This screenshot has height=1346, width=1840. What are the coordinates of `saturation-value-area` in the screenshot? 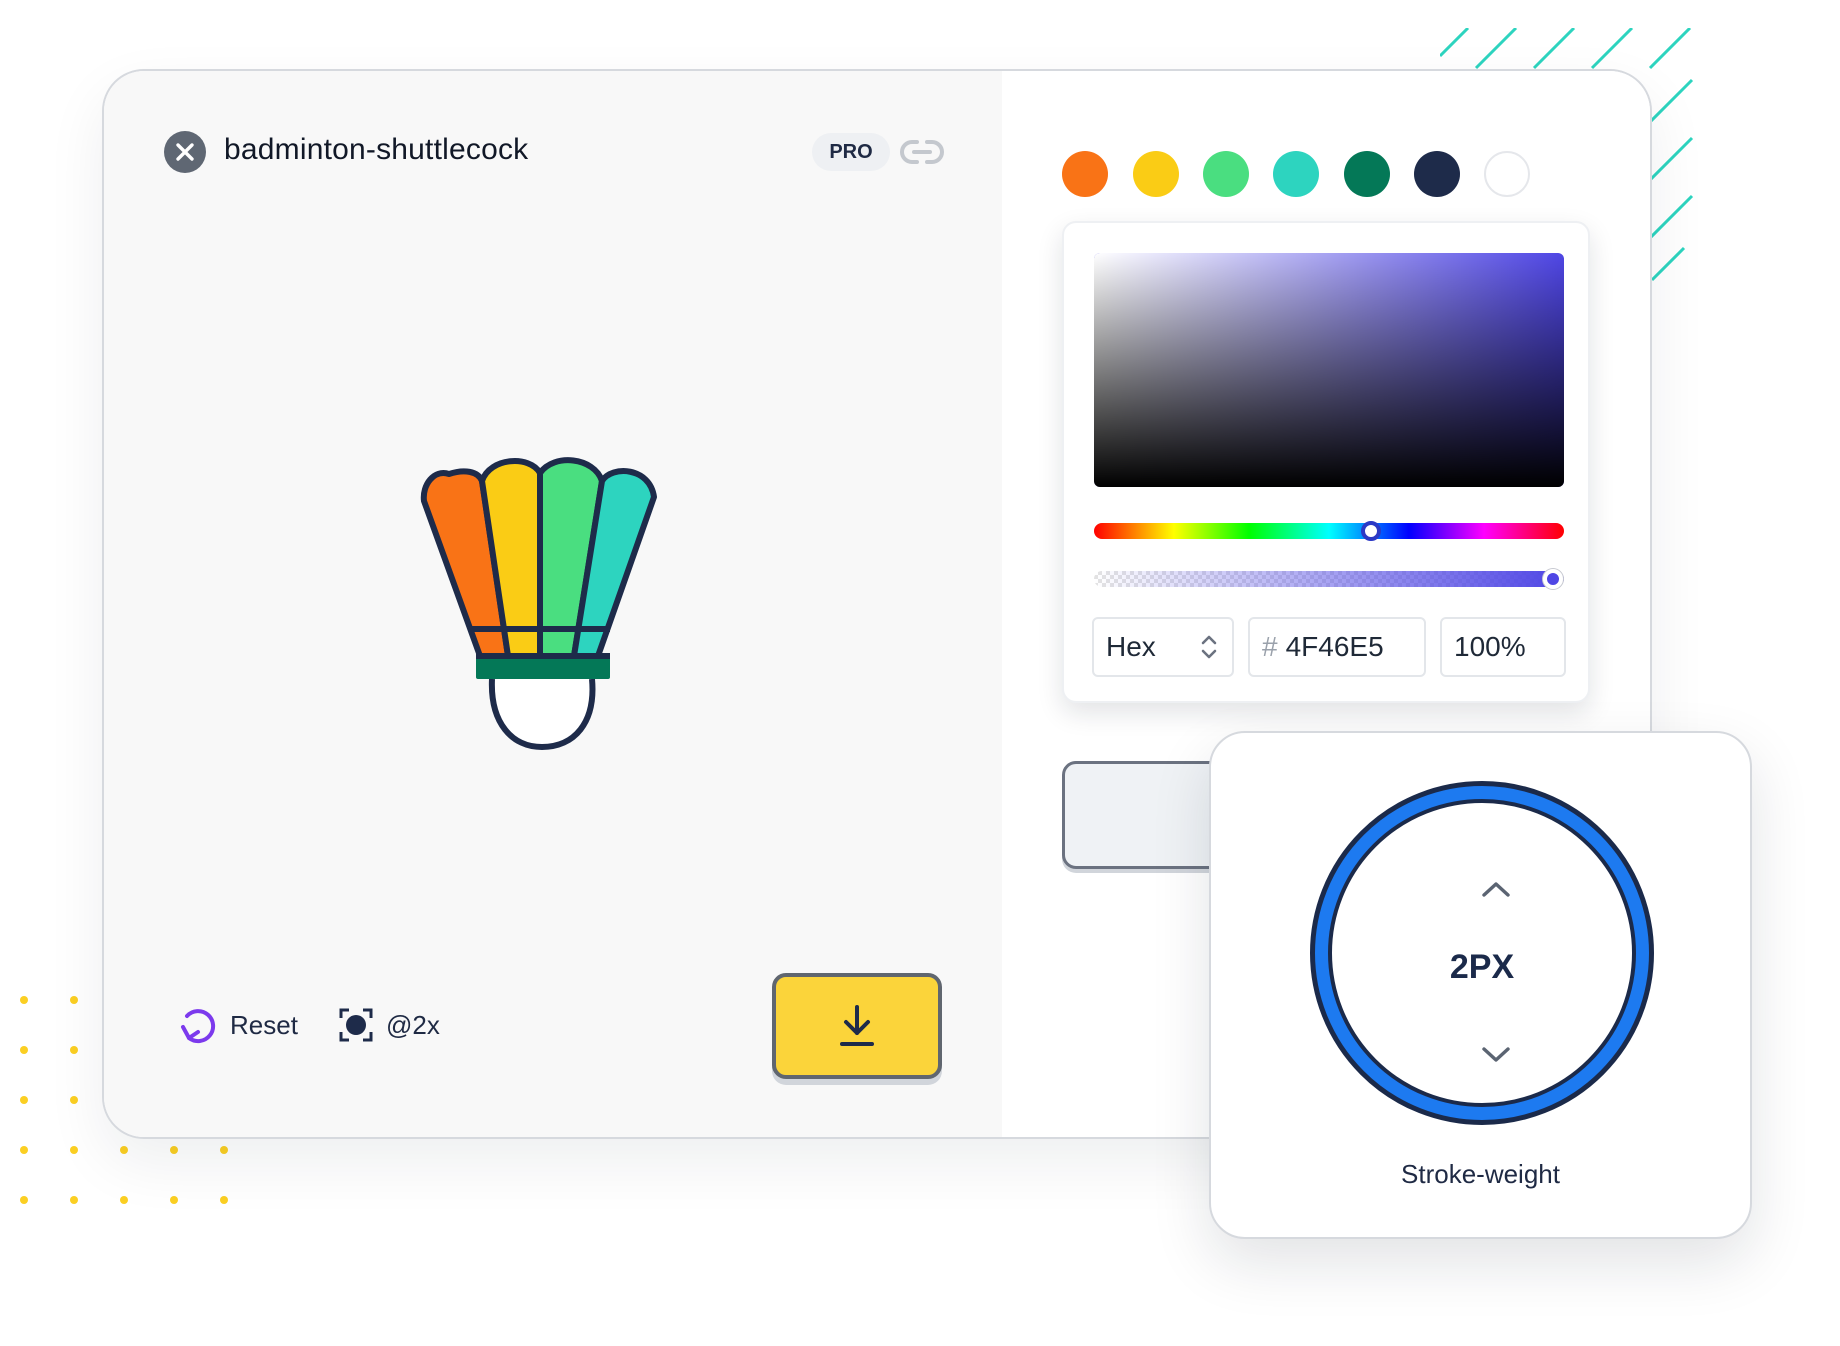 It's located at (1329, 370).